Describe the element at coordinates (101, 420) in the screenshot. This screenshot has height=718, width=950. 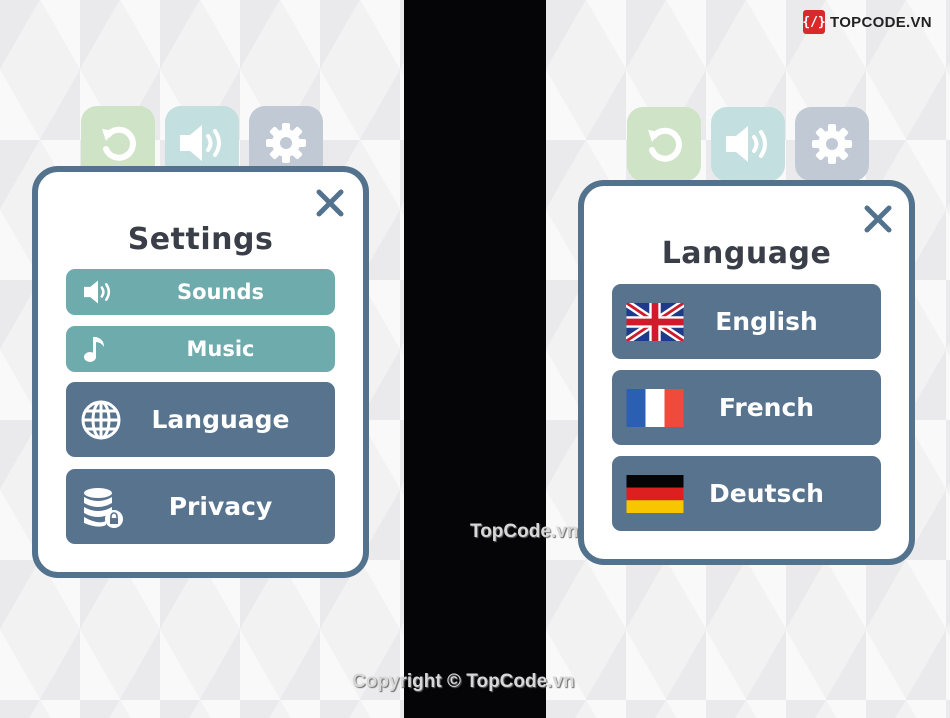
I see `globe-icon` at that location.